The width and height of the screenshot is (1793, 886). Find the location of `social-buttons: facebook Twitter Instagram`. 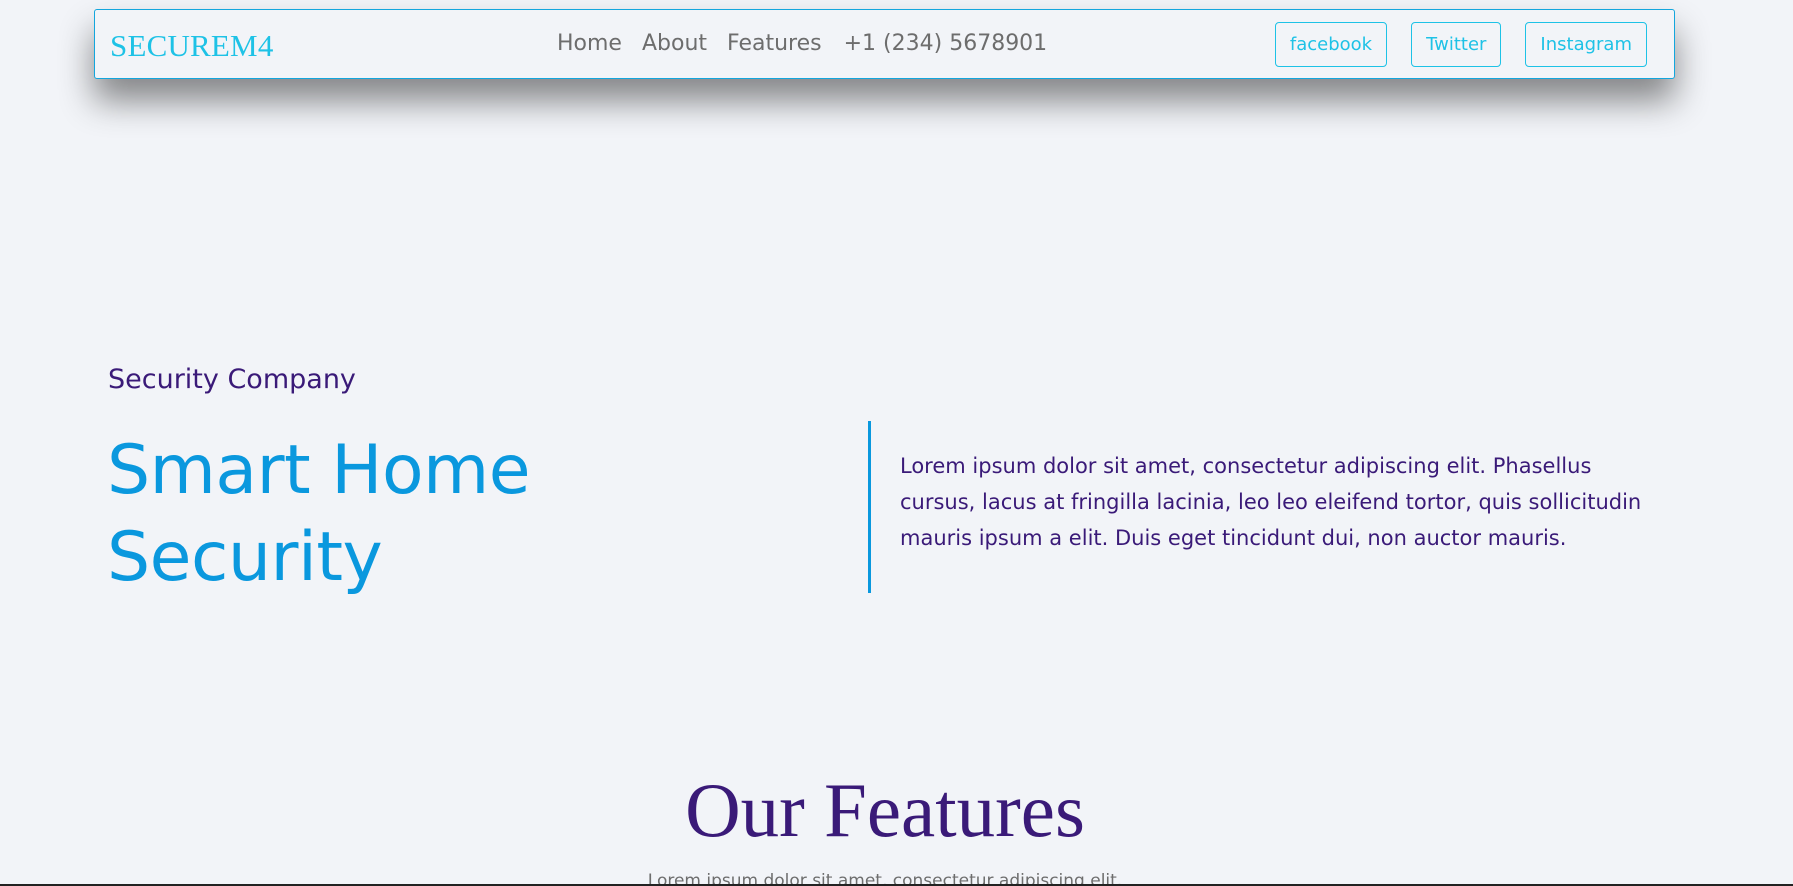

social-buttons: facebook Twitter Instagram is located at coordinates (1460, 44).